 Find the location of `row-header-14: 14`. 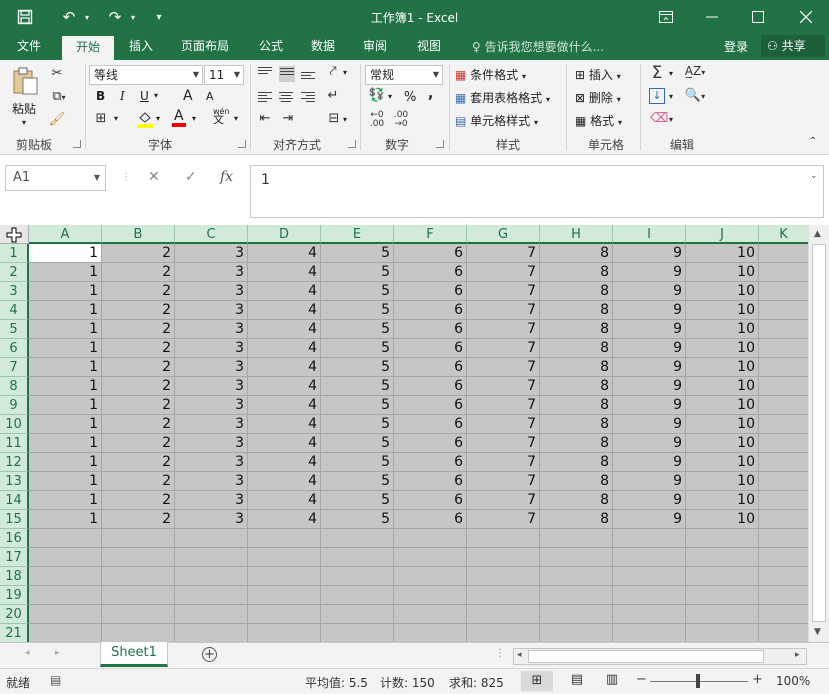

row-header-14: 14 is located at coordinates (14, 500).